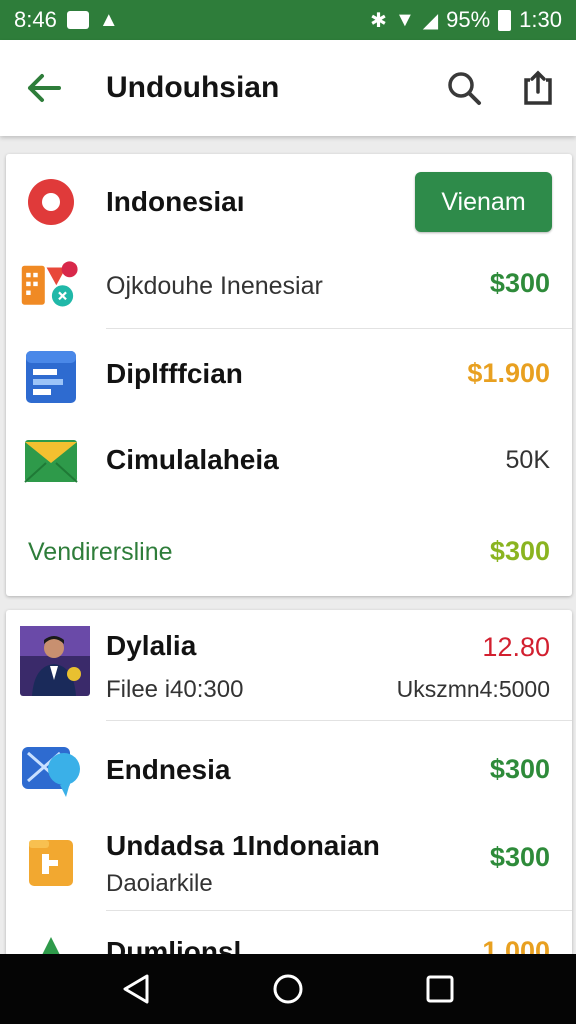 This screenshot has height=1024, width=576. Describe the element at coordinates (51, 377) in the screenshot. I see `document-icon` at that location.